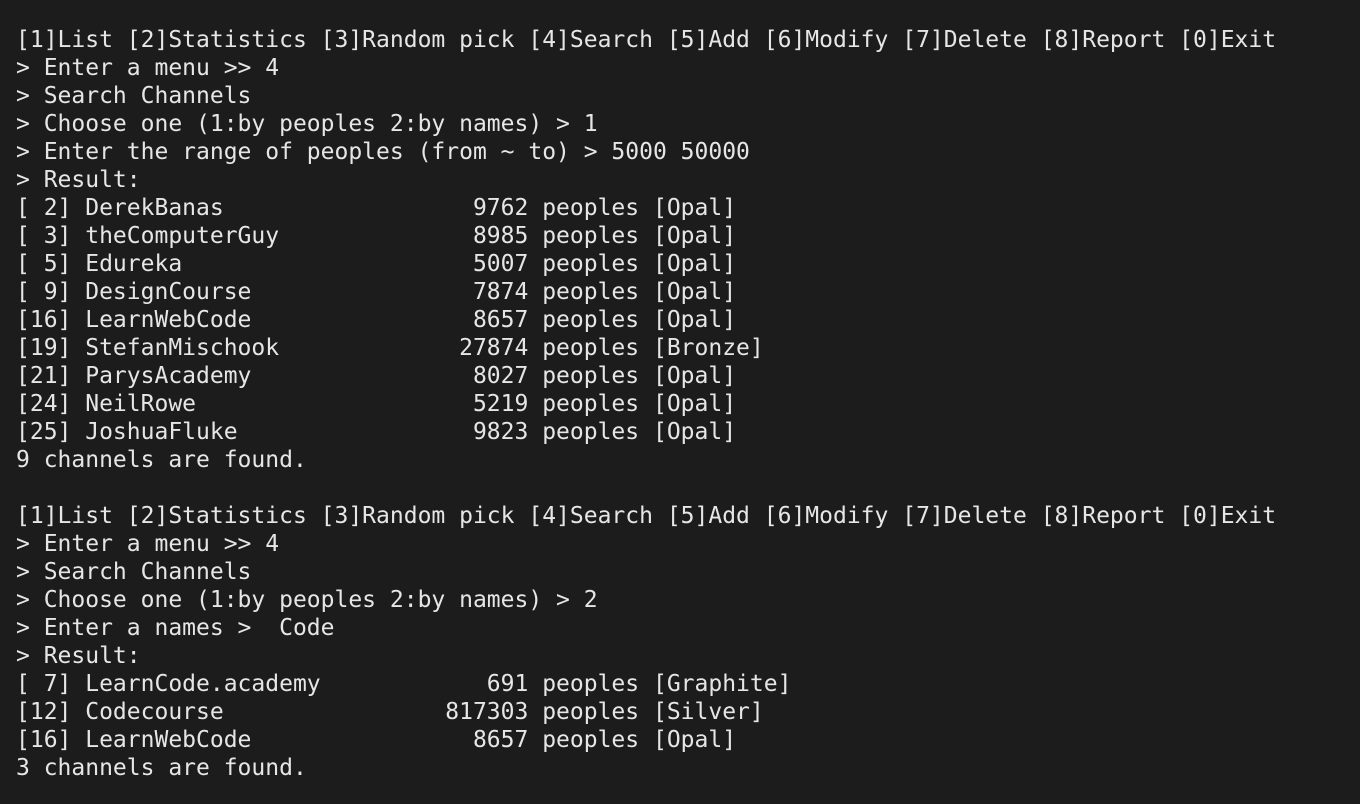 The image size is (1360, 804). What do you see at coordinates (161, 460) in the screenshot?
I see `terminal-line: 9 channels are found.` at bounding box center [161, 460].